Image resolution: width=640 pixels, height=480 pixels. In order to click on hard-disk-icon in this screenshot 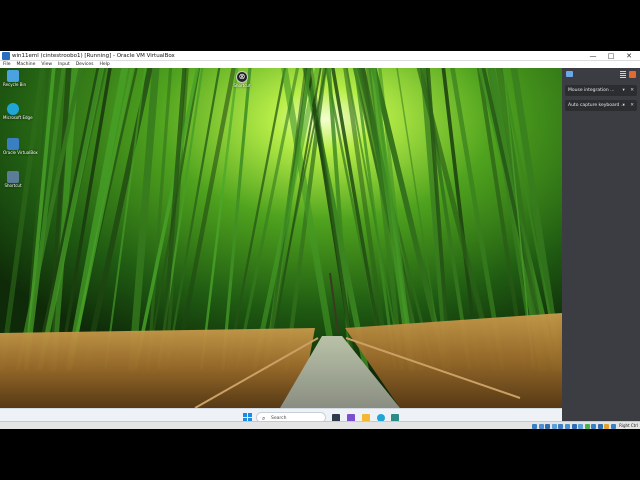, I will do `click(534, 426)`.